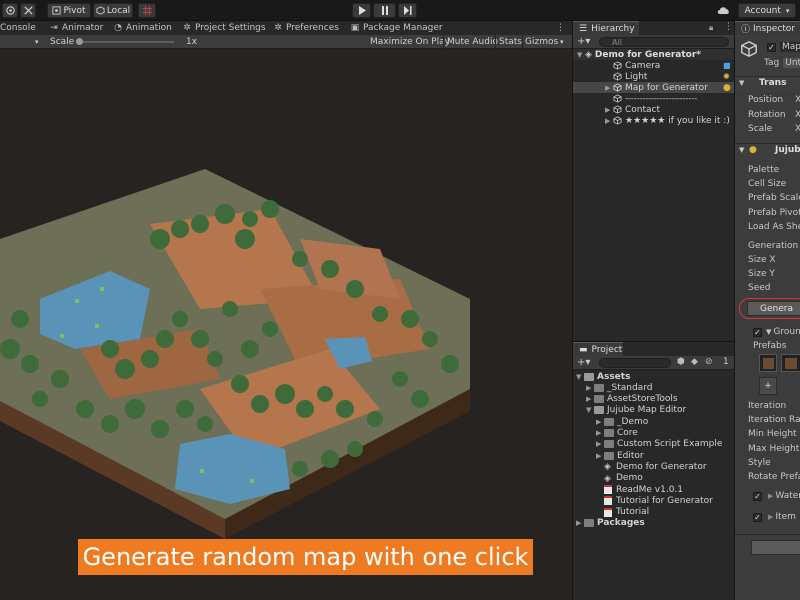 Image resolution: width=800 pixels, height=600 pixels. What do you see at coordinates (10, 10) in the screenshot?
I see `tool-hand-icon` at bounding box center [10, 10].